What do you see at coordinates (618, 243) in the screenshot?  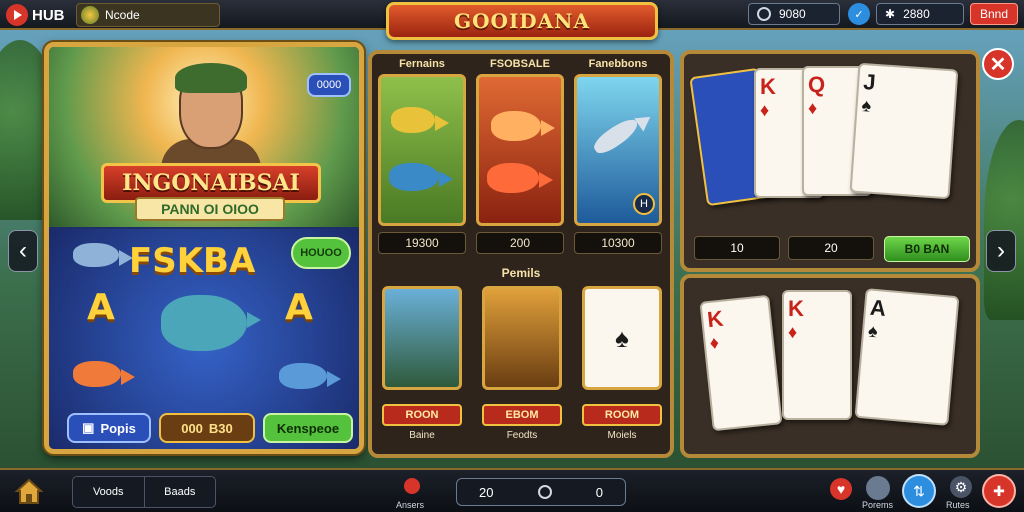 I see `slot-value-3: 10300` at bounding box center [618, 243].